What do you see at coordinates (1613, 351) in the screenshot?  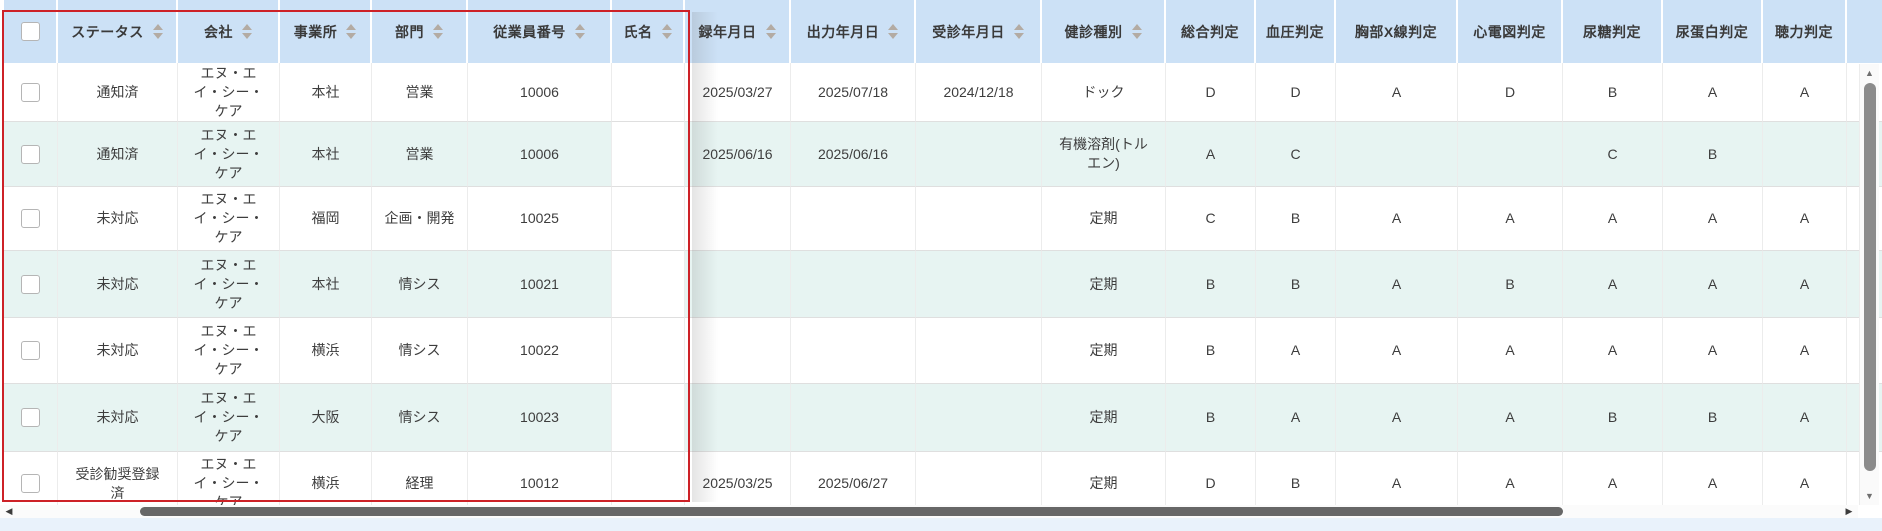 I see `cell-urine_sugar: A` at bounding box center [1613, 351].